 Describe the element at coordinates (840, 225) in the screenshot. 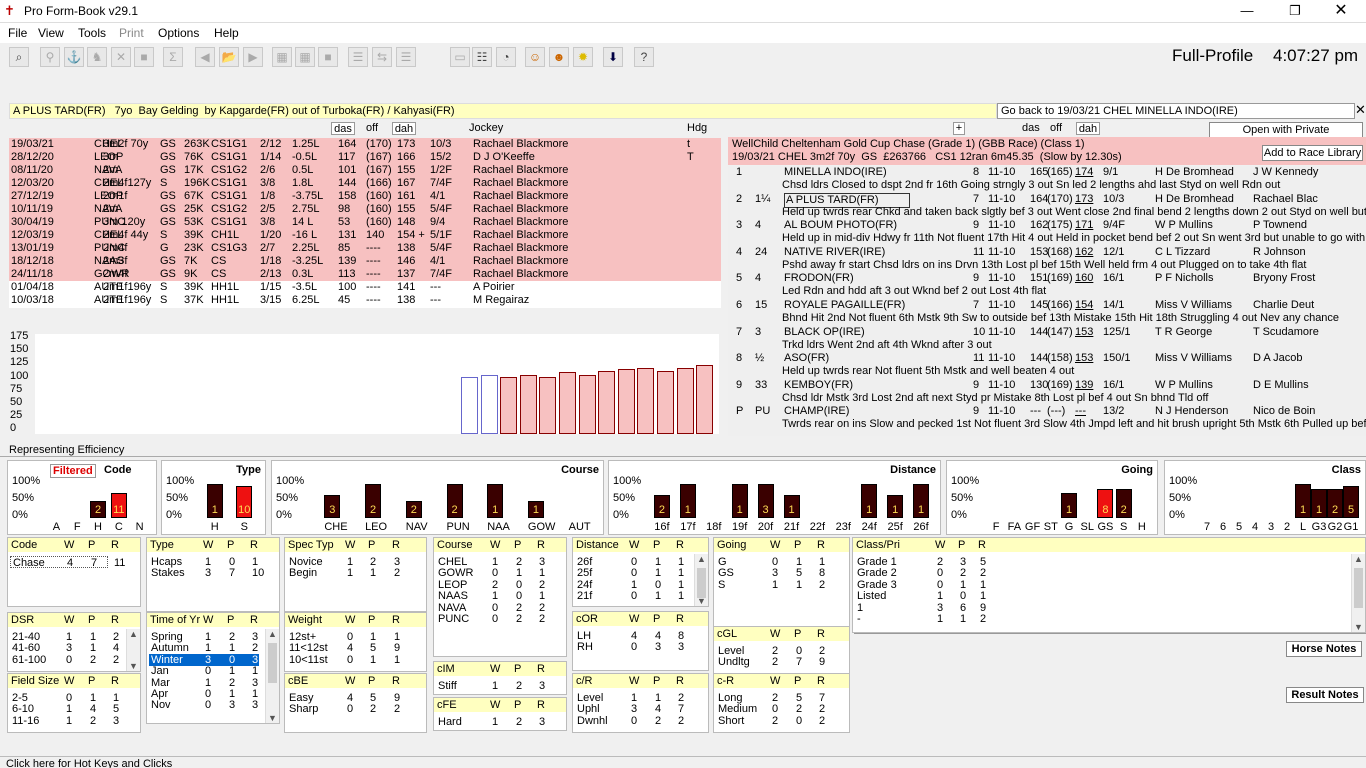

I see `runner-name: AL BOUM PHOTO(FR)` at that location.